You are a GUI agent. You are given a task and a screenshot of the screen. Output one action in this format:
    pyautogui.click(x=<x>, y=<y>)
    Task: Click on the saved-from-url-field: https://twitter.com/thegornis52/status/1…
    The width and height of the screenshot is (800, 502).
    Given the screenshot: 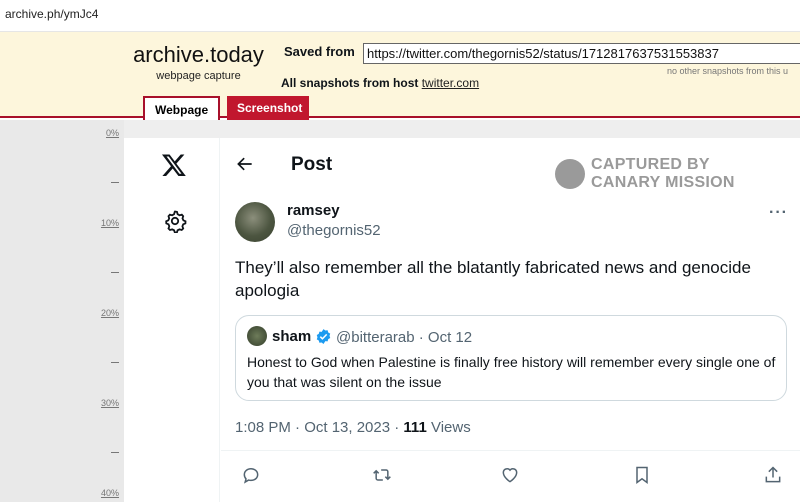 What is the action you would take?
    pyautogui.click(x=581, y=53)
    